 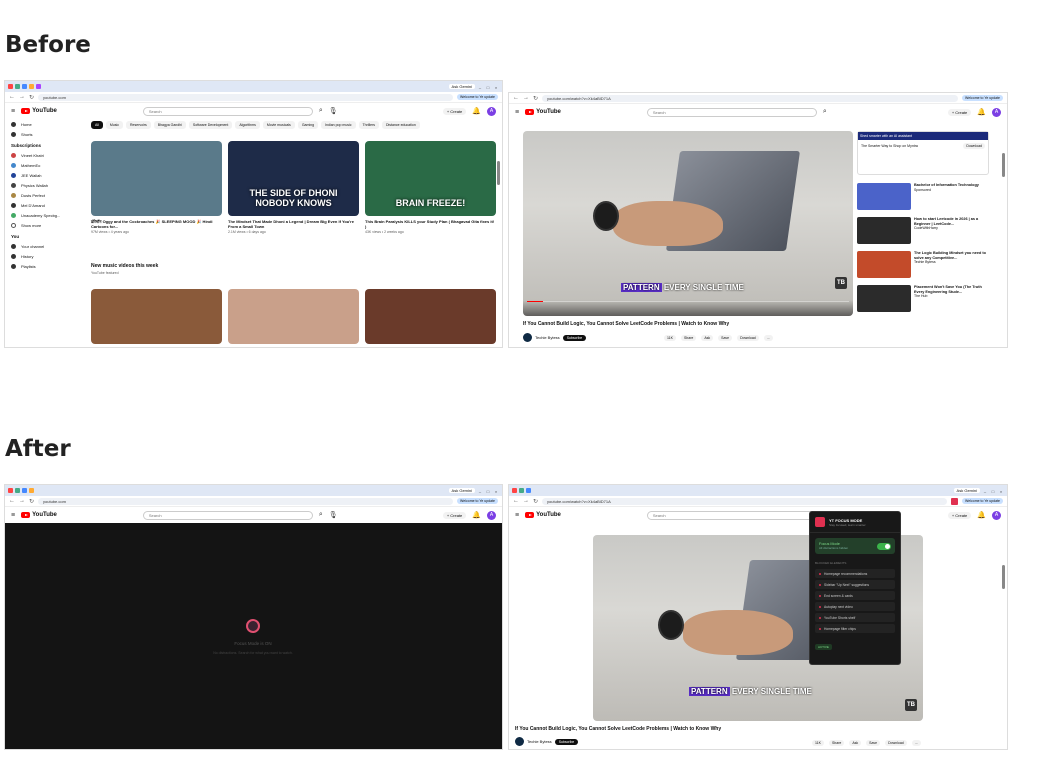 I want to click on chip-7: Gaming, so click(x=308, y=125).